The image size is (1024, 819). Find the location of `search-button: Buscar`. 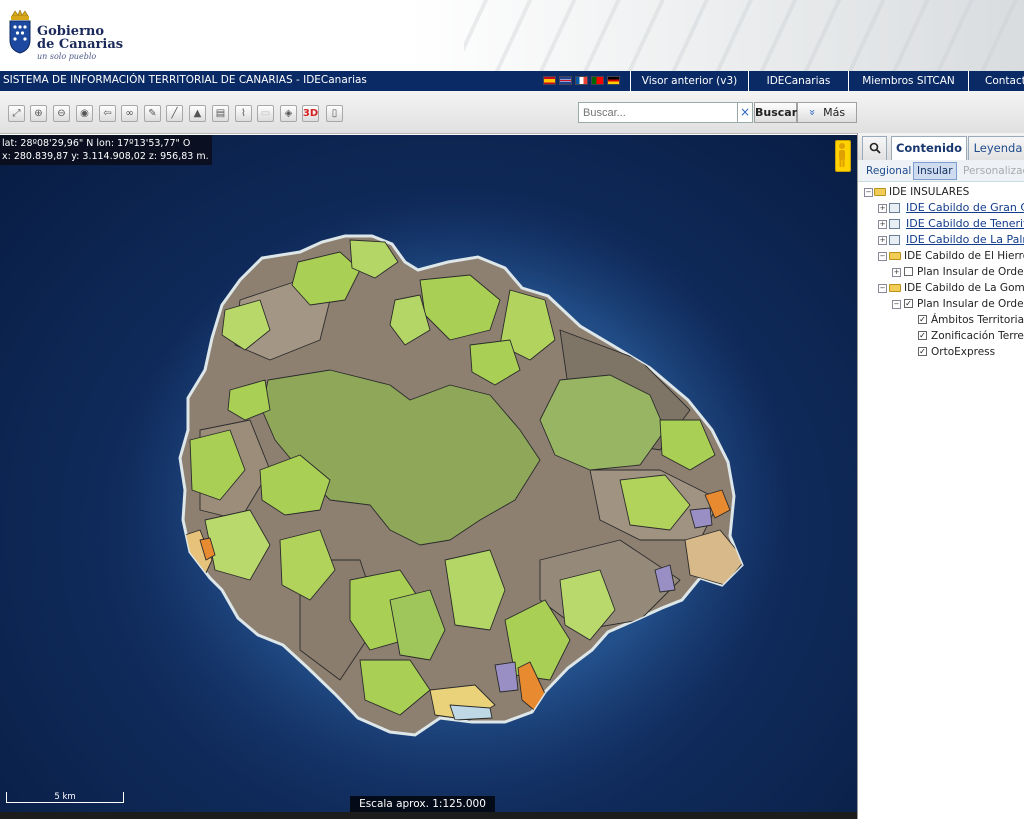

search-button: Buscar is located at coordinates (775, 112).